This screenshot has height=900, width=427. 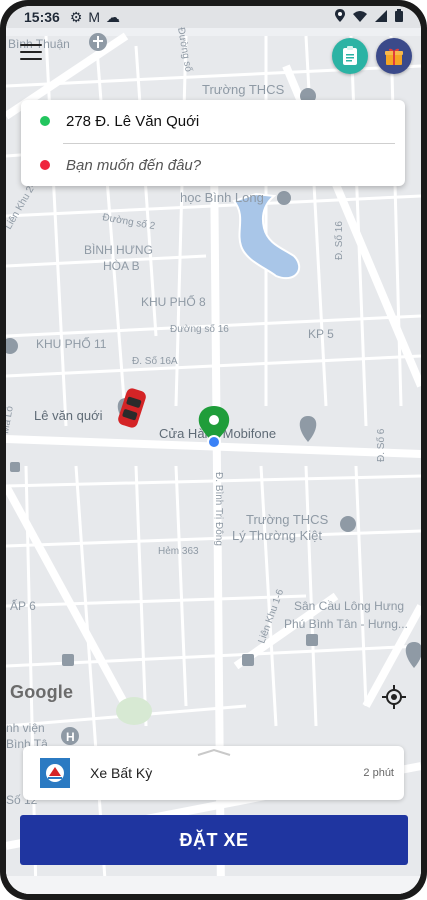 What do you see at coordinates (178, 551) in the screenshot?
I see `map-label-hem-363: Hẻm 363` at bounding box center [178, 551].